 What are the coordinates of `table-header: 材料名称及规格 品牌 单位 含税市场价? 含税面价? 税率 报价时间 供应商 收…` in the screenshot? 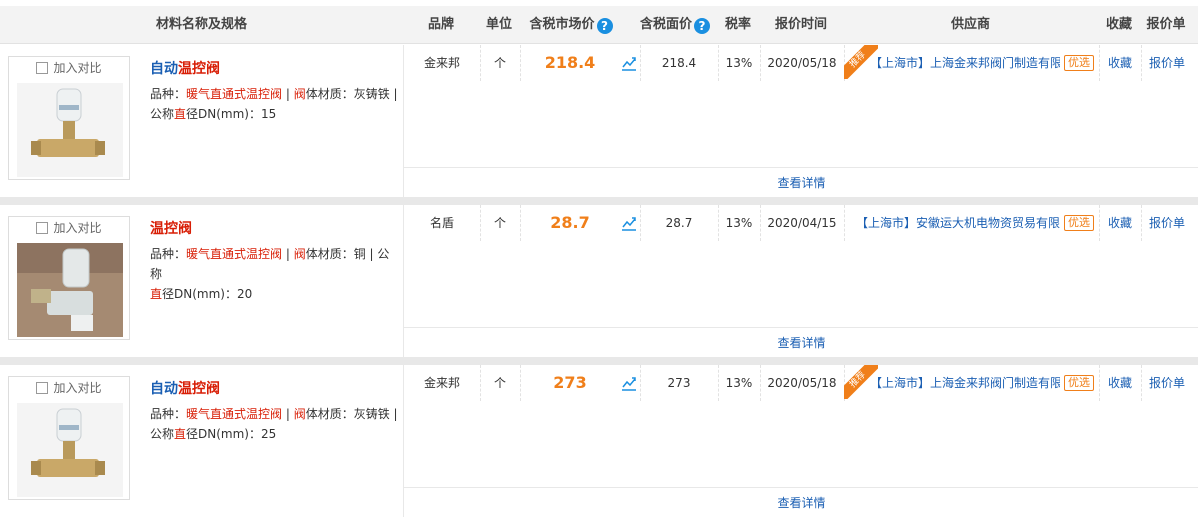 It's located at (599, 25).